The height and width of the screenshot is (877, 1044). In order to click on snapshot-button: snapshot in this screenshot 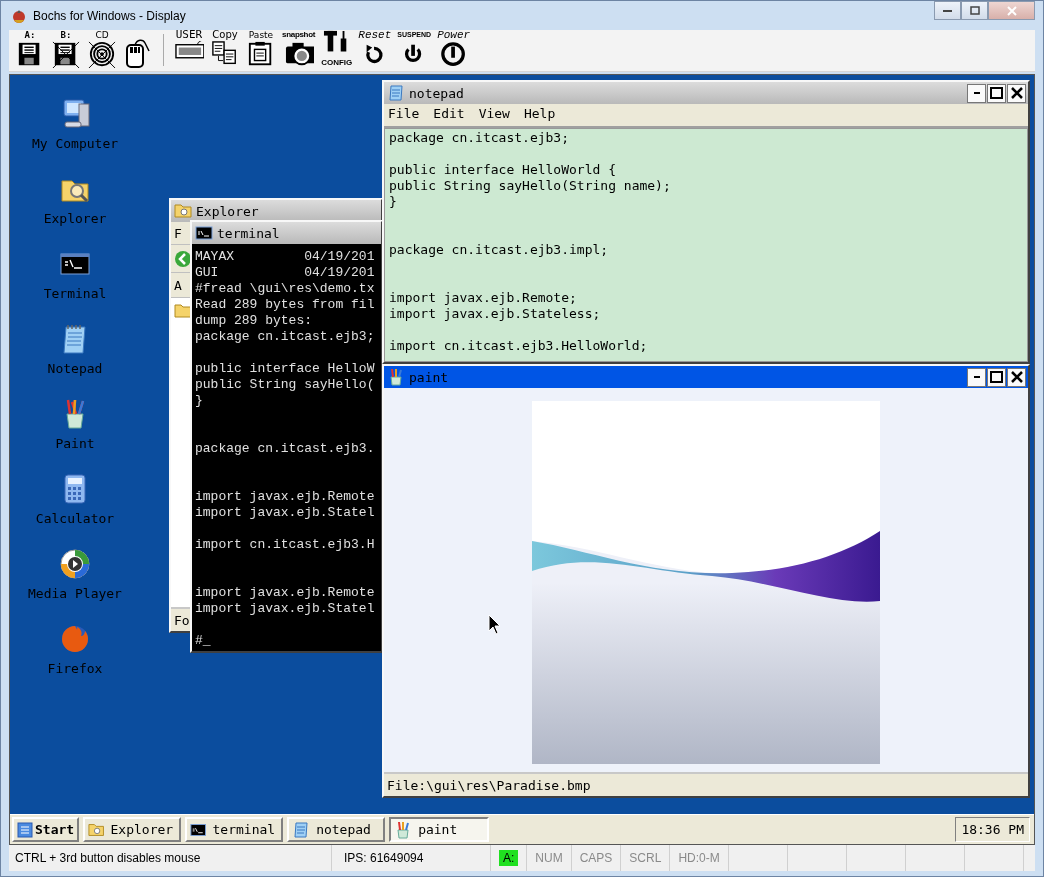, I will do `click(299, 49)`.